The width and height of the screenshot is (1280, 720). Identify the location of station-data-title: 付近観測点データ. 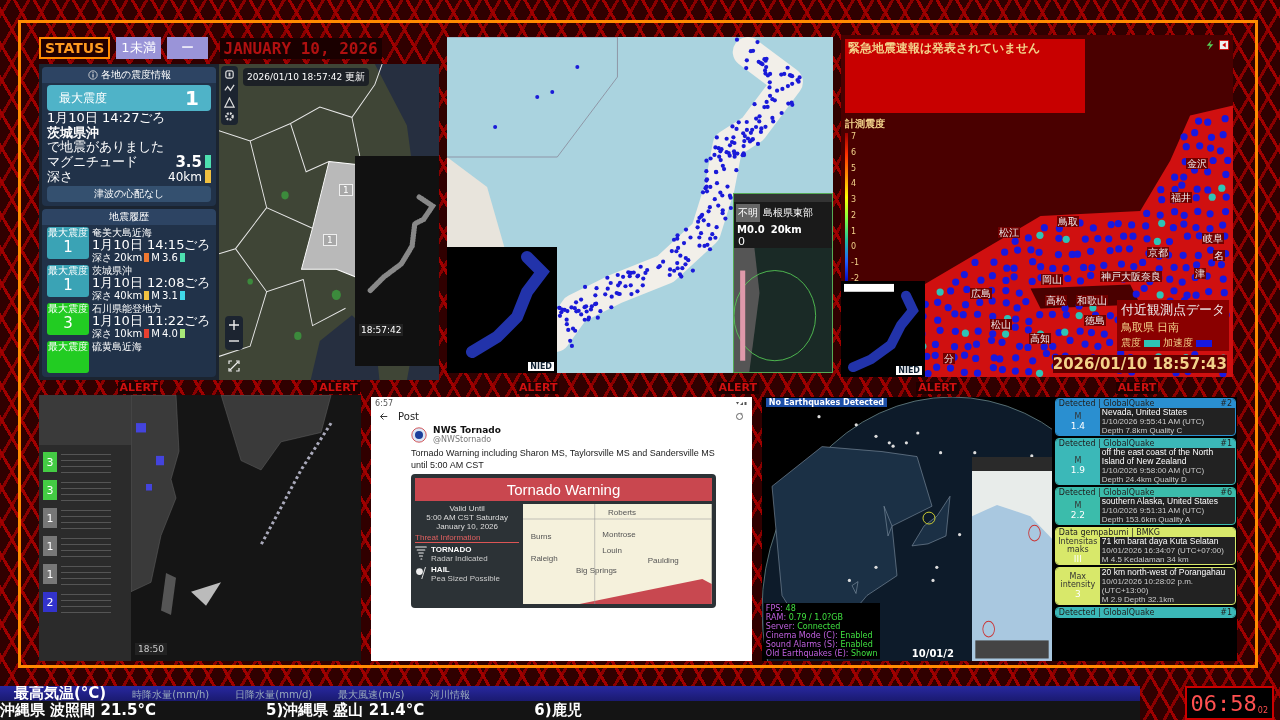
(1173, 310).